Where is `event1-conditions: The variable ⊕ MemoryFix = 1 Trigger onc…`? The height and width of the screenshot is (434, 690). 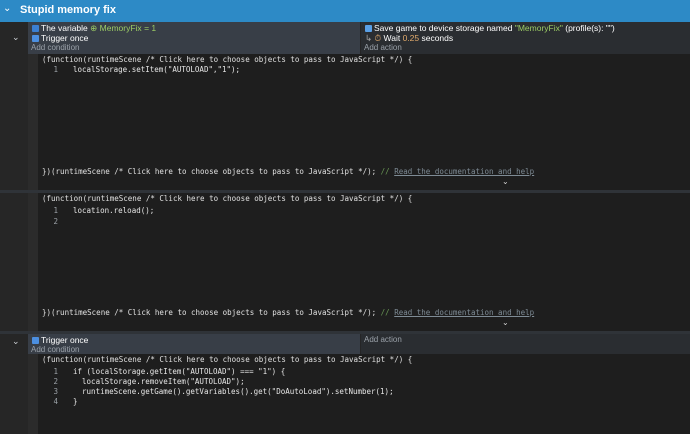 event1-conditions: The variable ⊕ MemoryFix = 1 Trigger onc… is located at coordinates (194, 38).